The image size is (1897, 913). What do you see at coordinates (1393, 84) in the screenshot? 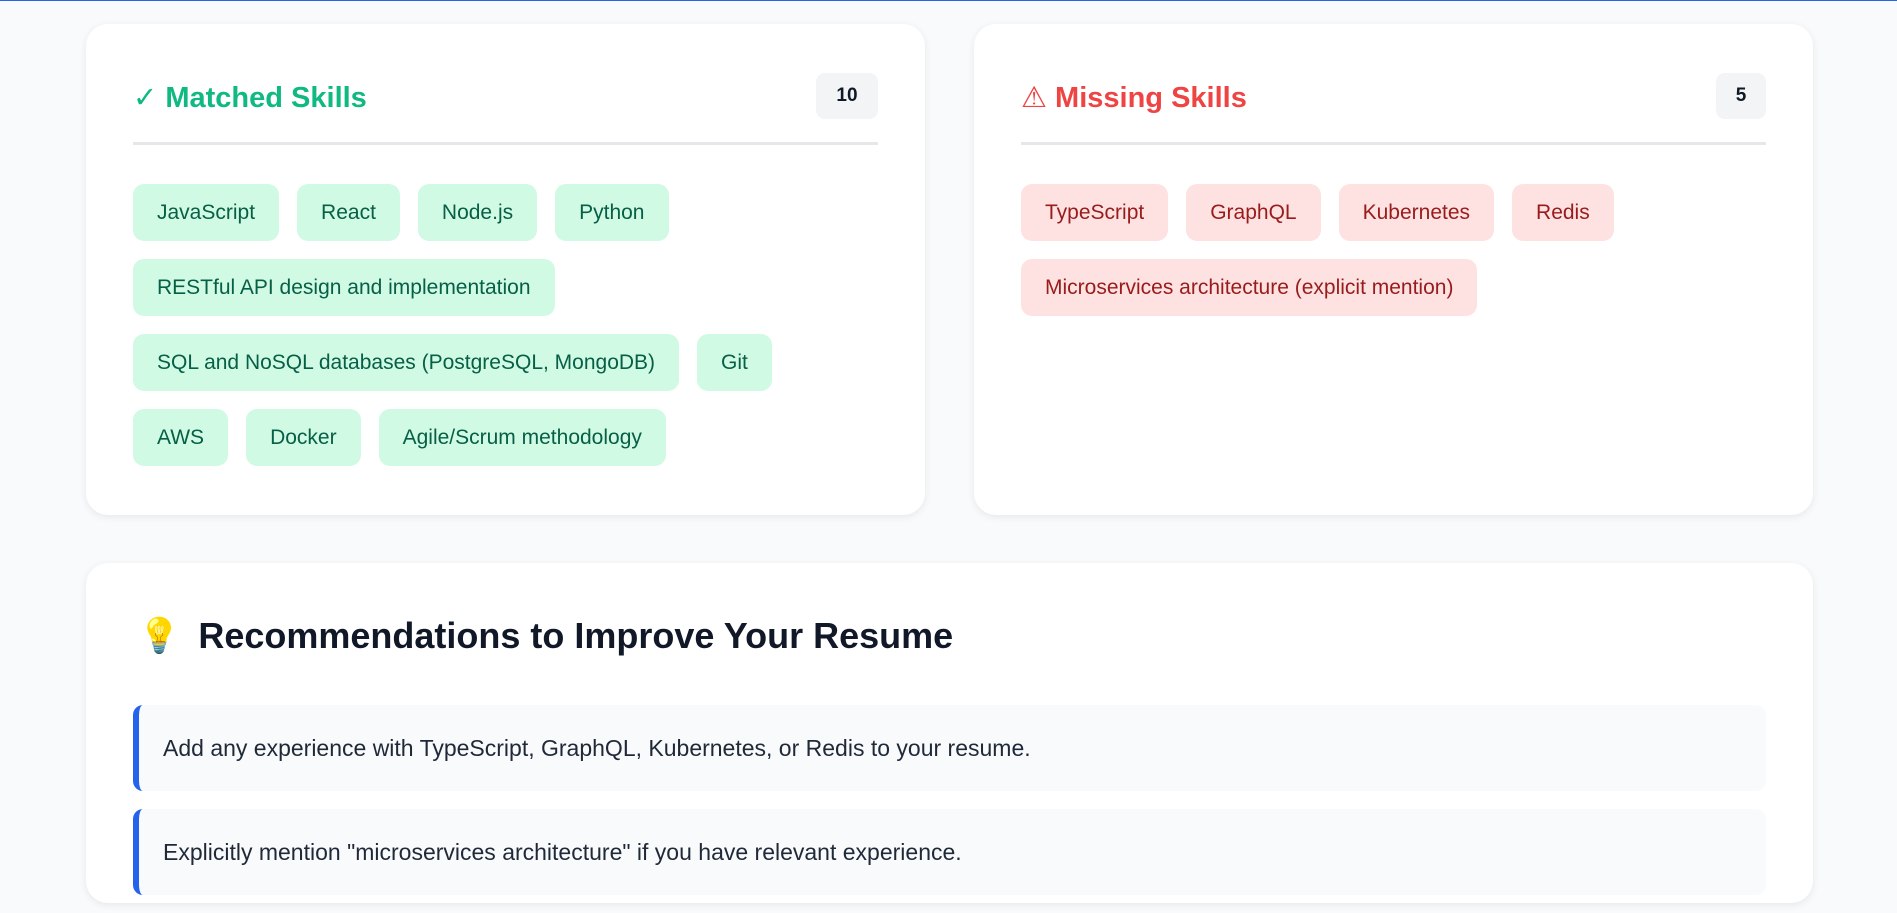
I see `missing-skills-header: ⚠ Missing Skills 5` at bounding box center [1393, 84].